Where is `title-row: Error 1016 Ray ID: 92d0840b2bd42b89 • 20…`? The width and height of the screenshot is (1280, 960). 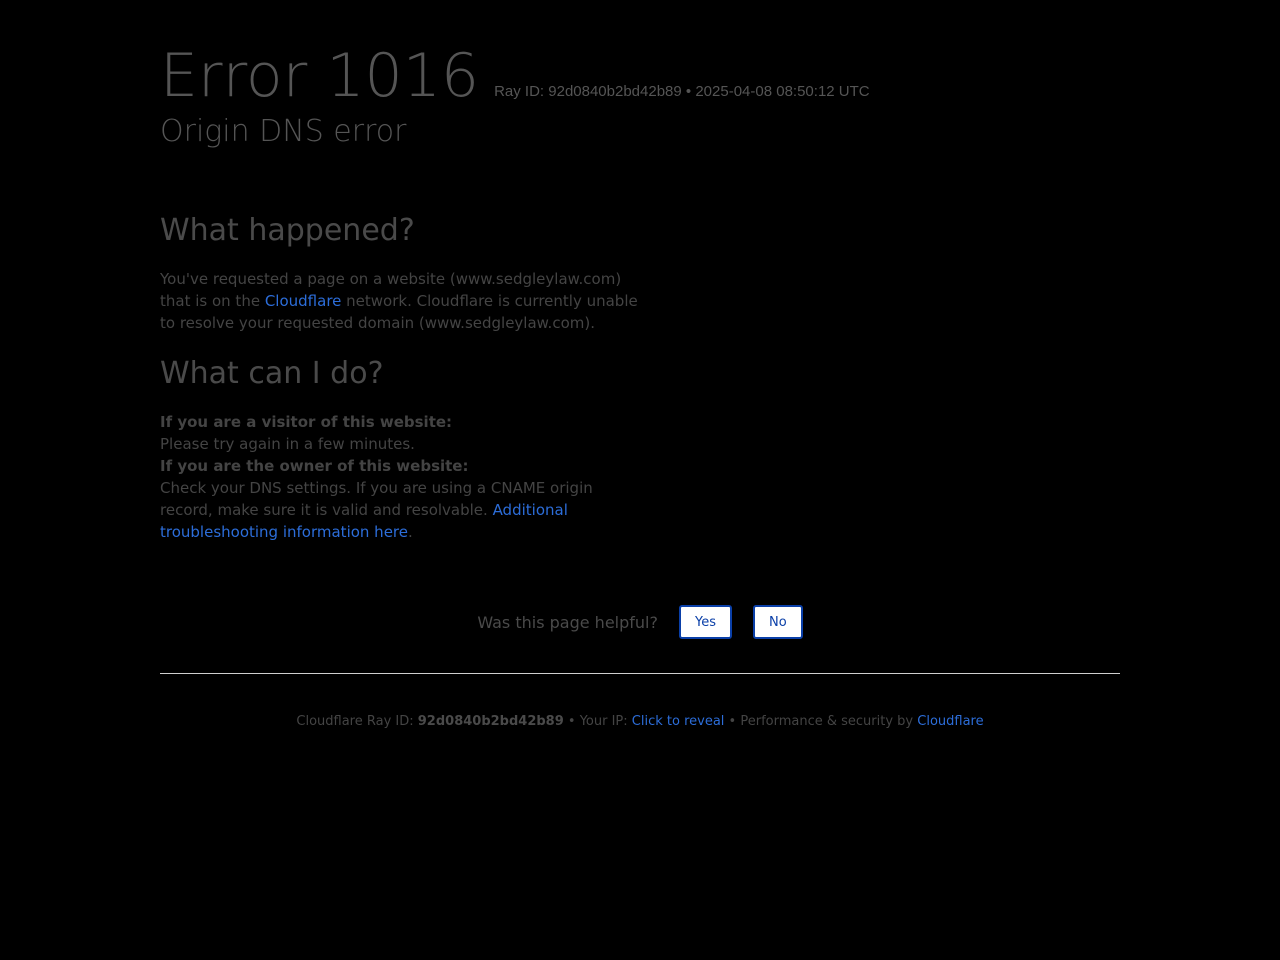
title-row: Error 1016 Ray ID: 92d0840b2bd42b89 • 20… is located at coordinates (640, 76).